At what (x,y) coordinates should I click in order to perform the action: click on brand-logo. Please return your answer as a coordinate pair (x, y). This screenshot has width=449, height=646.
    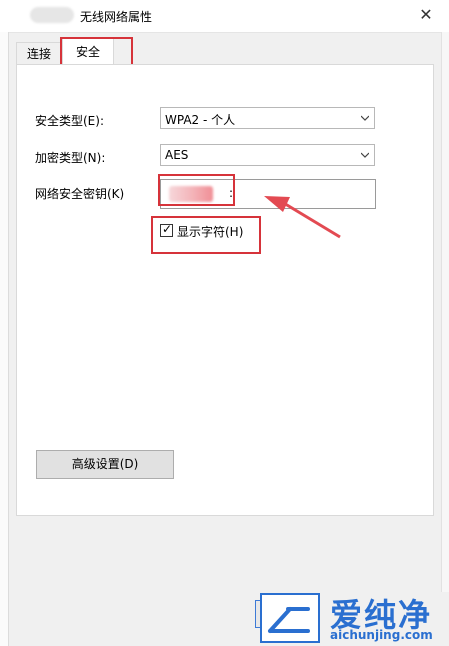
    Looking at the image, I should click on (290, 618).